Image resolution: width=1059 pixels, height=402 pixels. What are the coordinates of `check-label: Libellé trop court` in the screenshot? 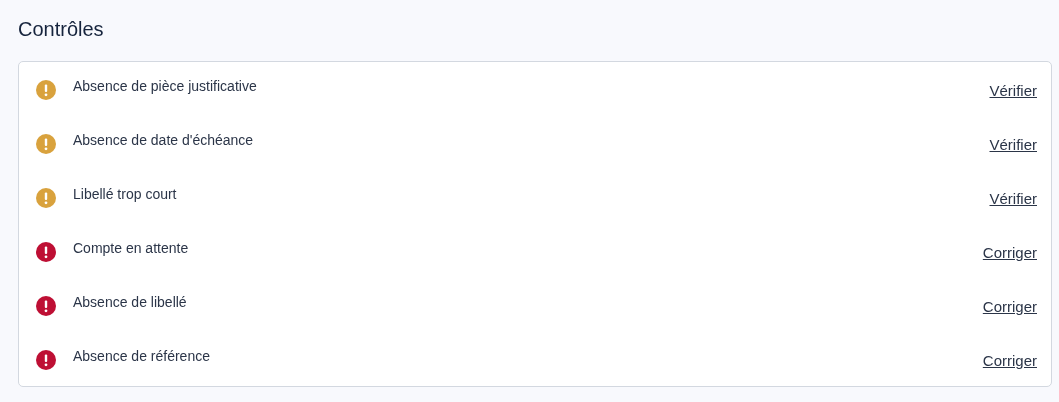 It's located at (125, 194).